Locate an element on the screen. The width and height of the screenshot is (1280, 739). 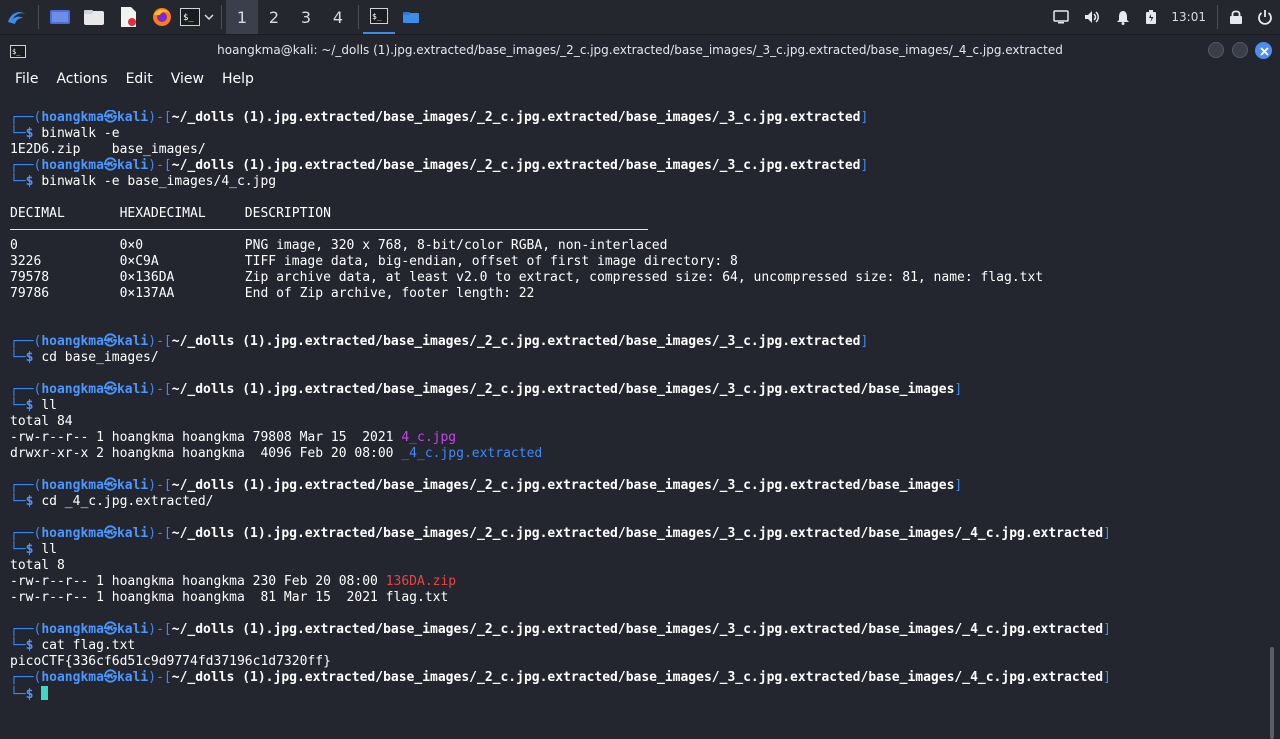
output-line: total 84 is located at coordinates (41, 421).